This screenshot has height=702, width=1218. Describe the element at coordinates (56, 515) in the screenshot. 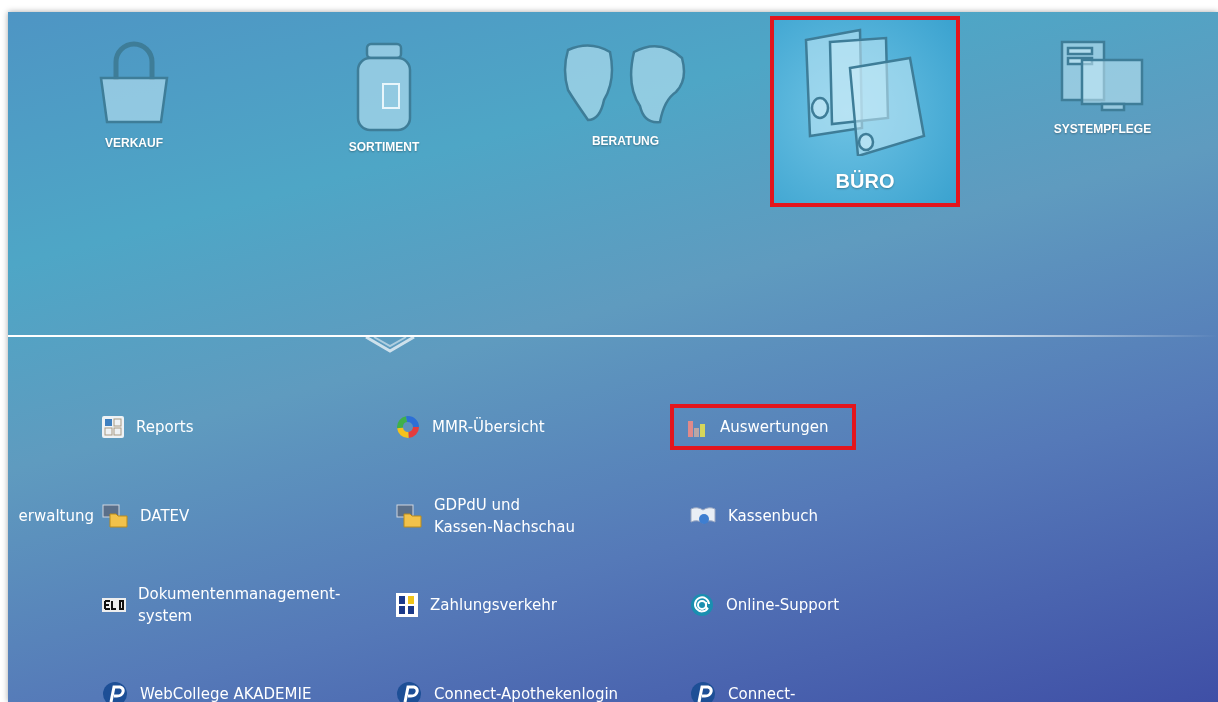

I see `menu-item: erwaltung` at that location.